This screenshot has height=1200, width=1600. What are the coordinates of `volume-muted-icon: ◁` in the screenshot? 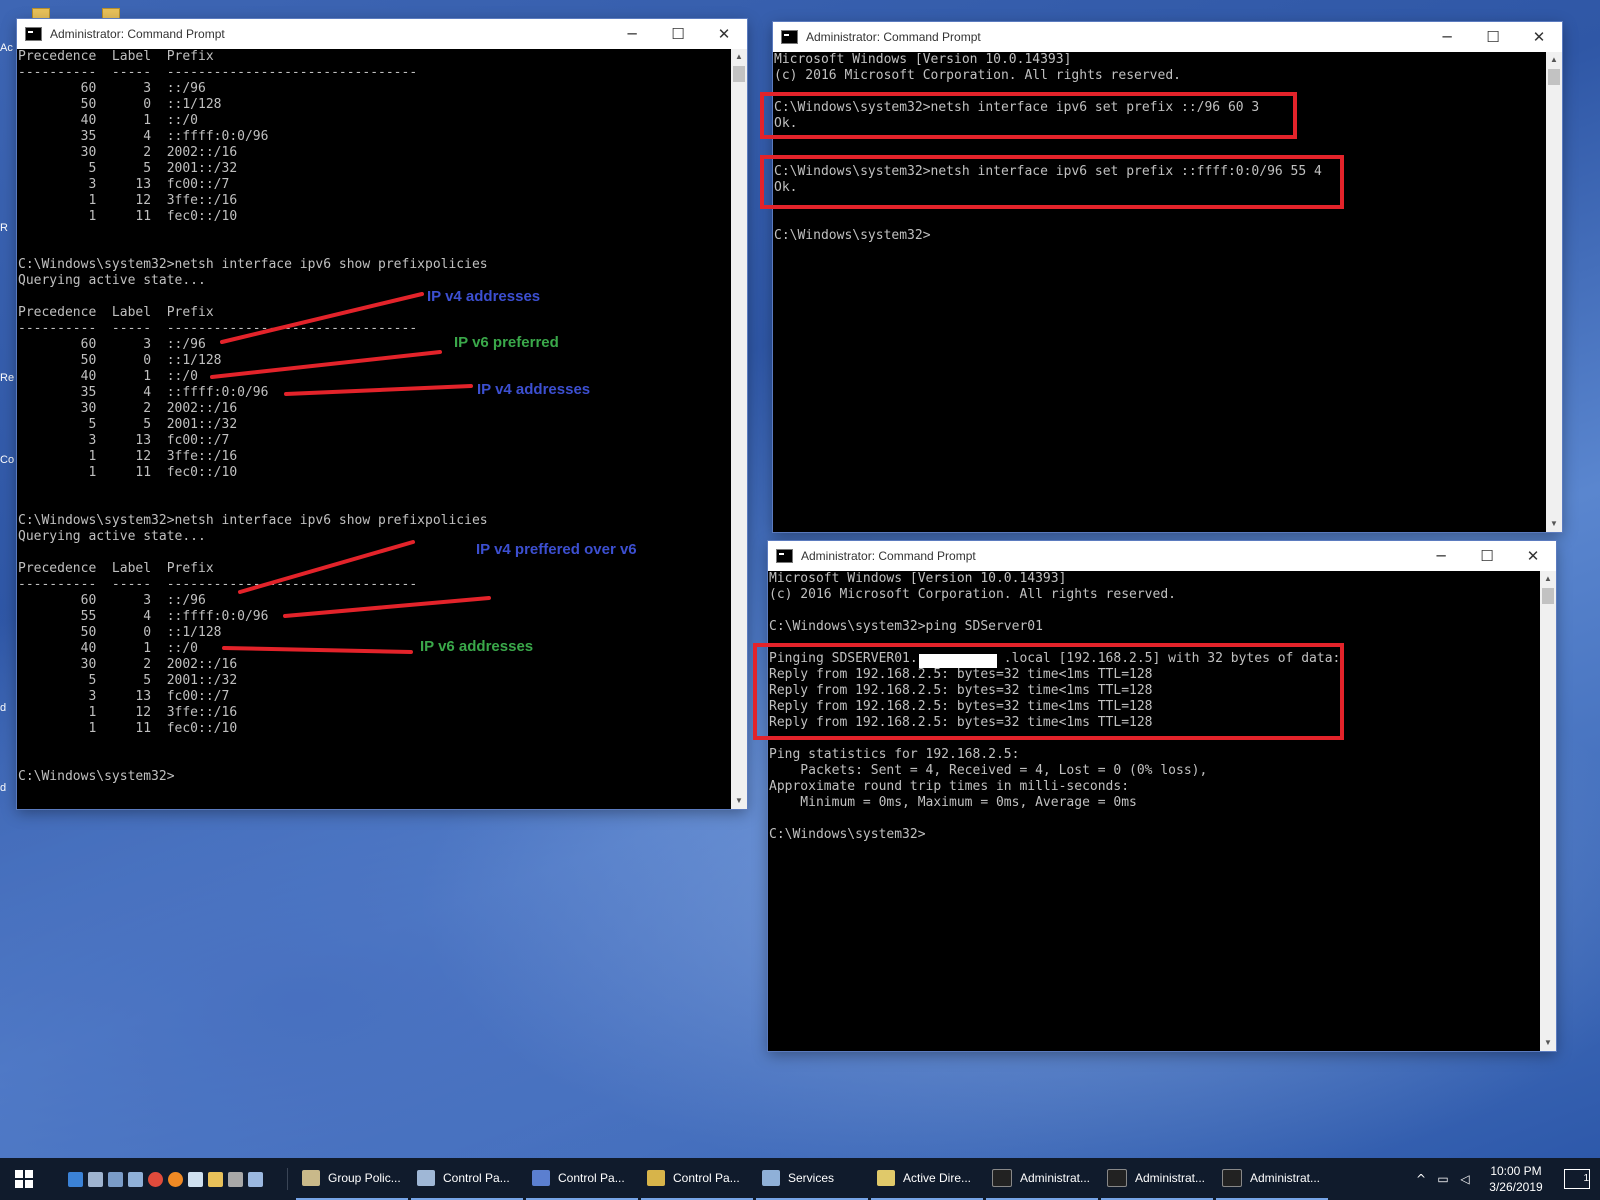 It's located at (1465, 1179).